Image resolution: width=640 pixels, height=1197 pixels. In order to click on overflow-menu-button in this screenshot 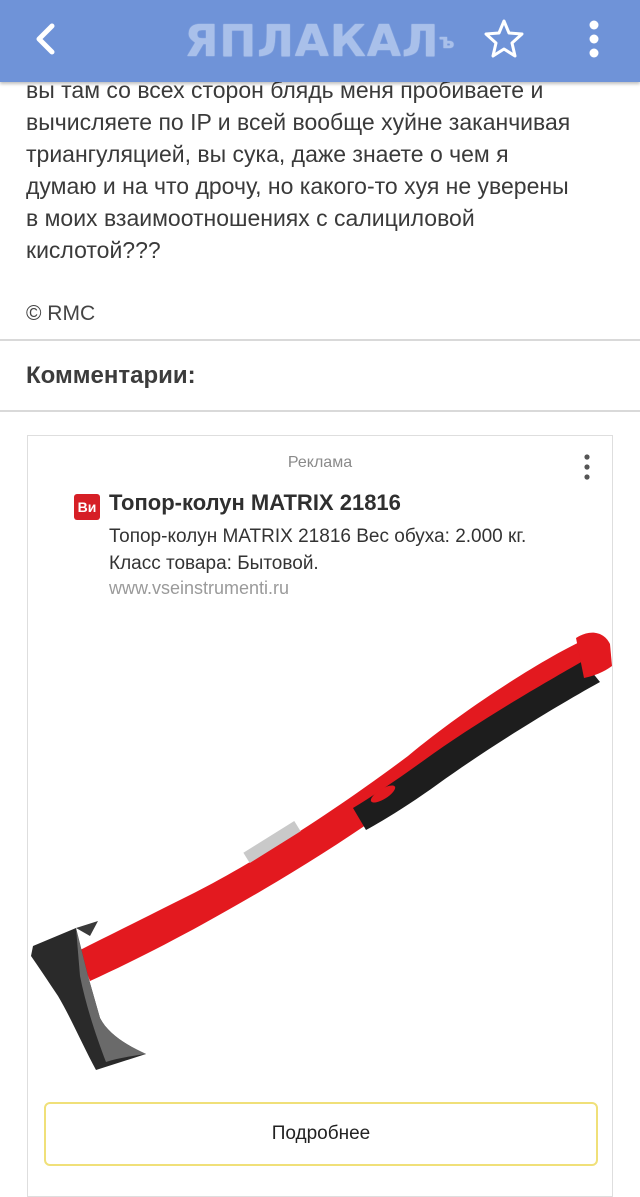, I will do `click(594, 39)`.